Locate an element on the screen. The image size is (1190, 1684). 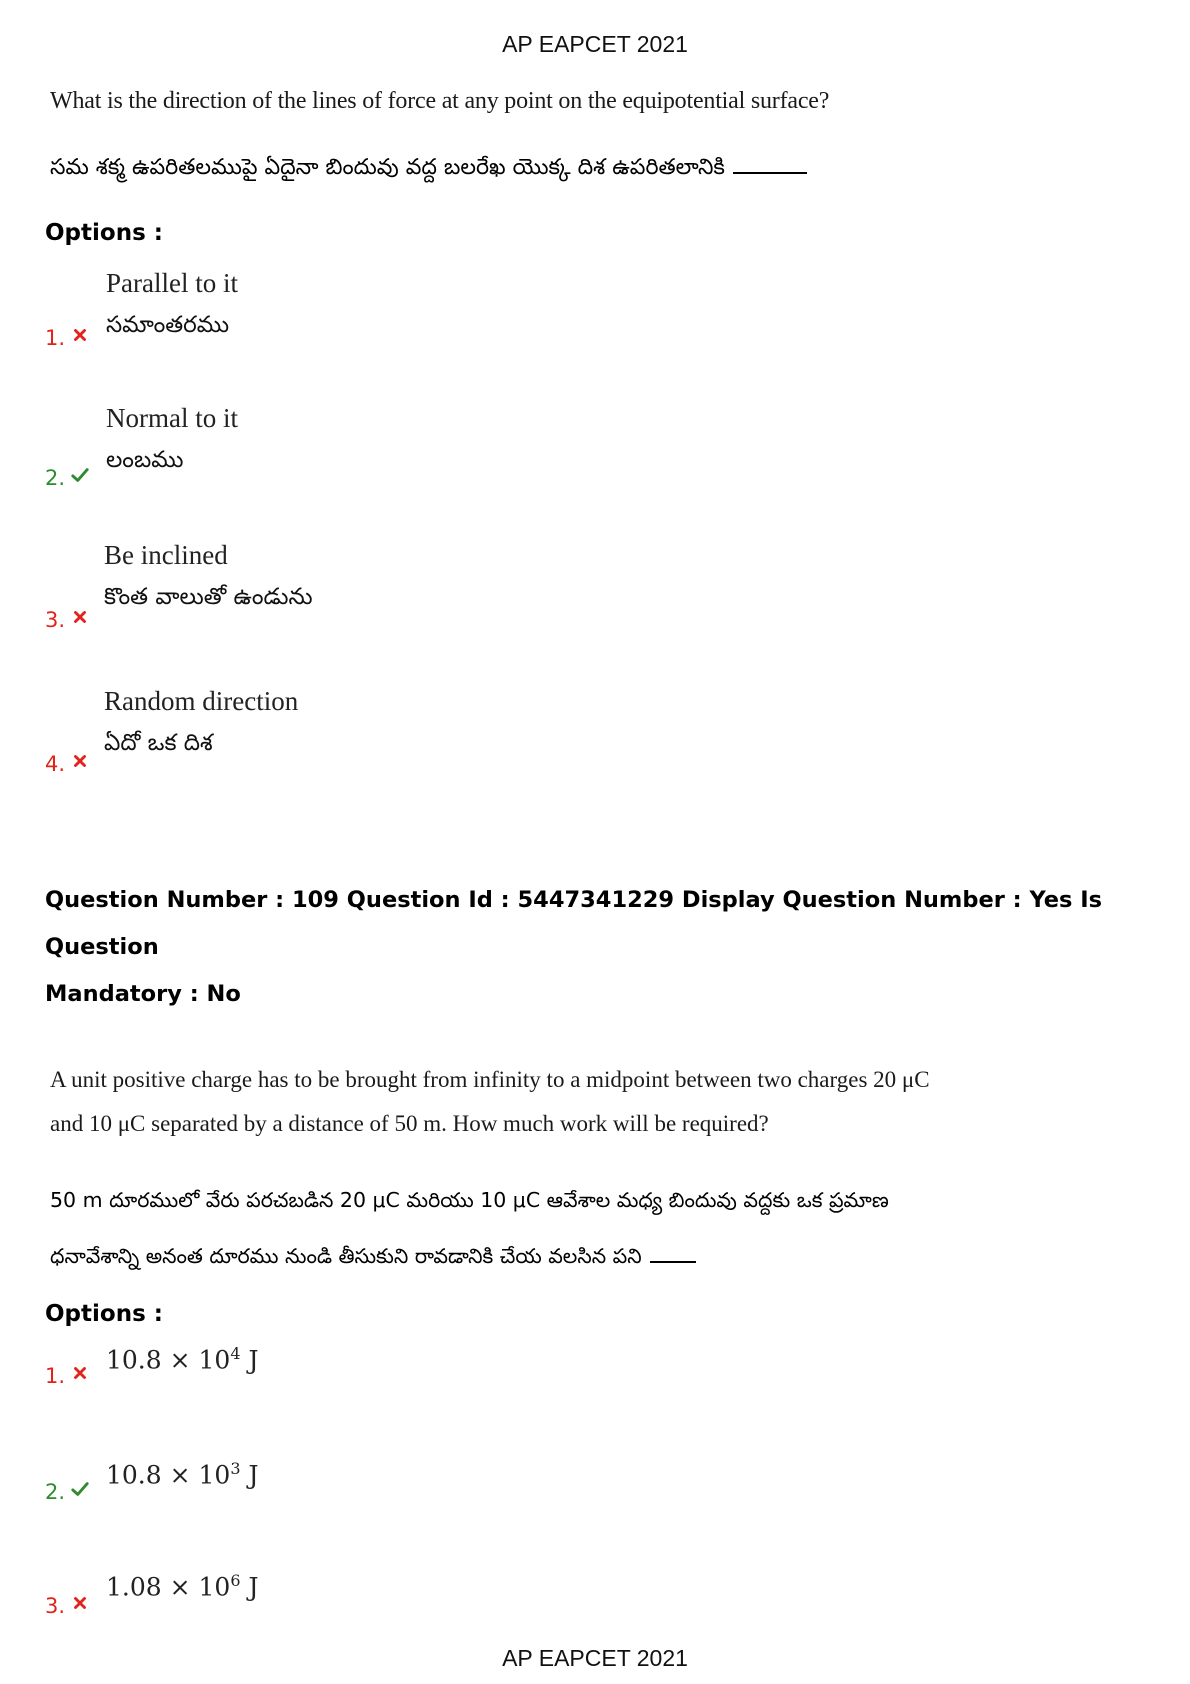
option-2-english: Normal to it is located at coordinates (172, 418).